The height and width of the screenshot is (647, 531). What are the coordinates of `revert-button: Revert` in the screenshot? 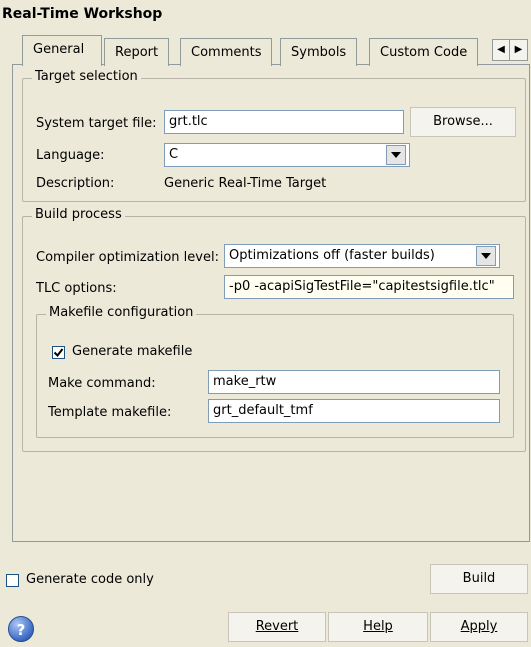 It's located at (277, 627).